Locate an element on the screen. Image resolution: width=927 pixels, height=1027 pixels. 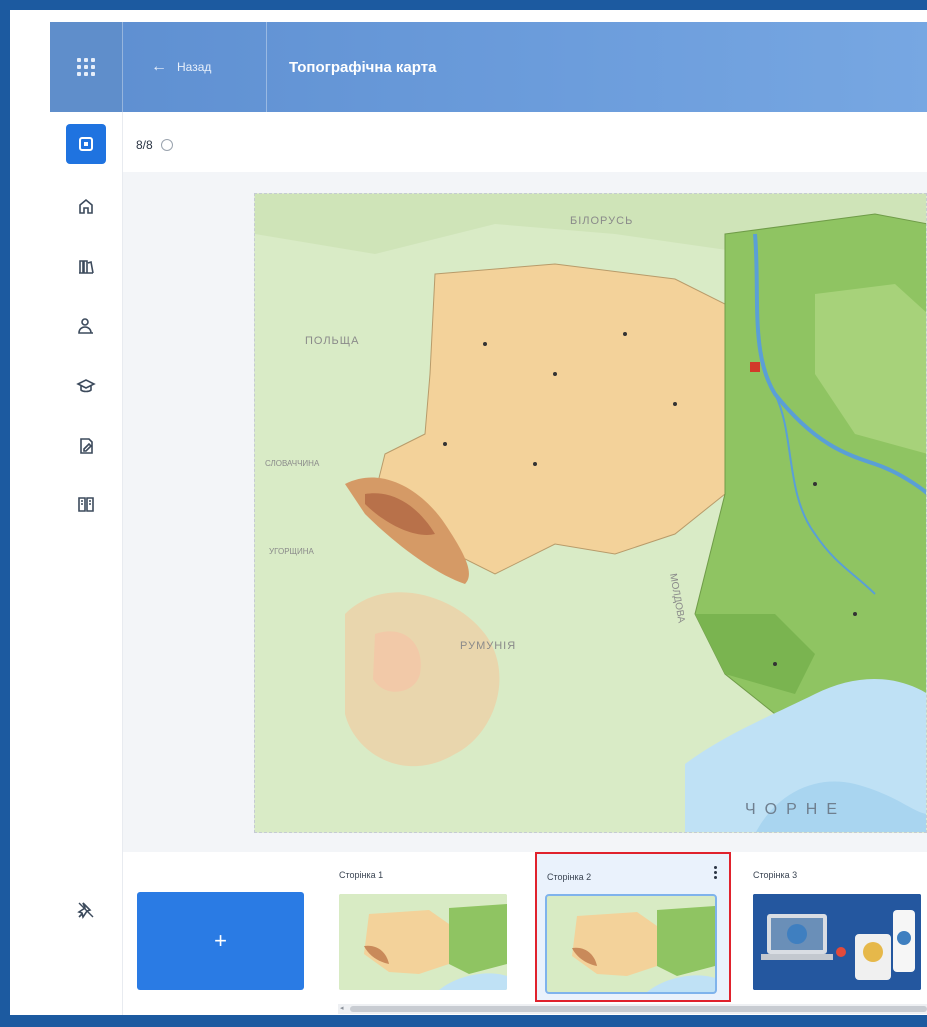
apps-grid-icon is located at coordinates (86, 67).